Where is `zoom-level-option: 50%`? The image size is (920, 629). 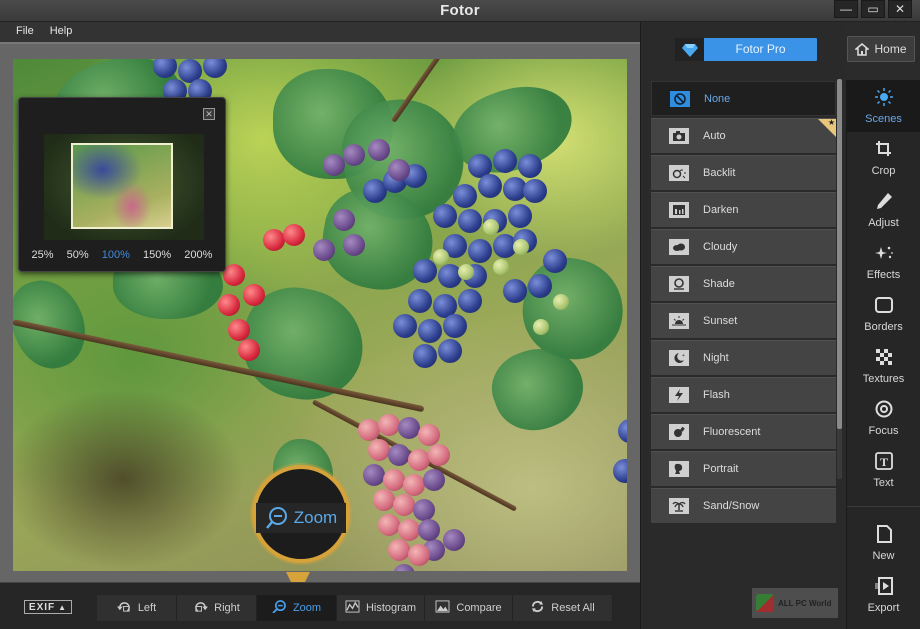
zoom-level-option: 50% is located at coordinates (78, 255).